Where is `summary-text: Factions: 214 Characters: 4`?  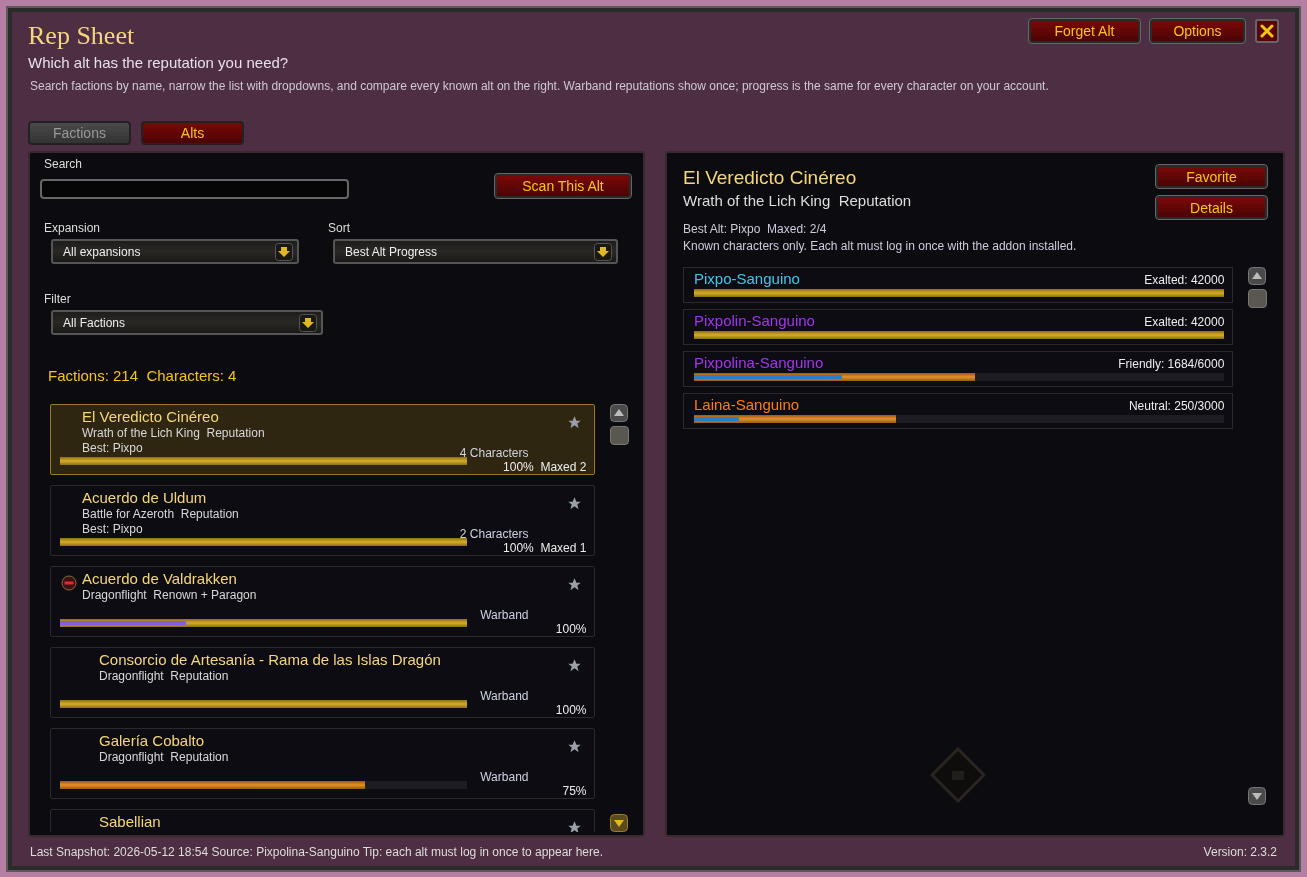 summary-text: Factions: 214 Characters: 4 is located at coordinates (143, 375).